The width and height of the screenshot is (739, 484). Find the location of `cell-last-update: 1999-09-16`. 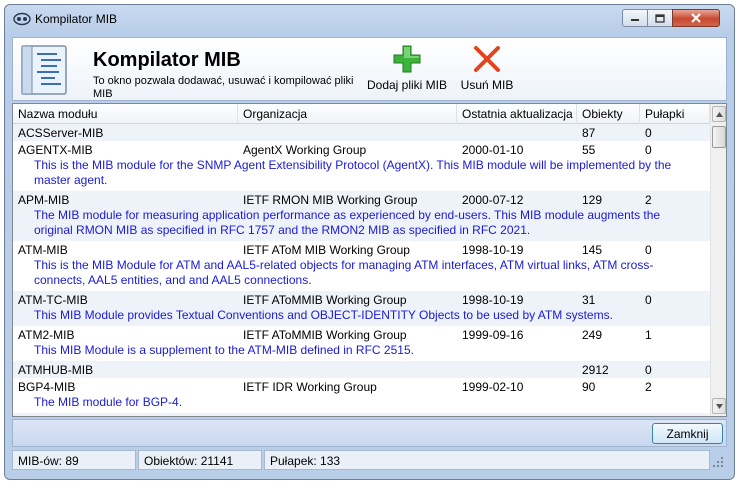

cell-last-update: 1999-09-16 is located at coordinates (493, 335).